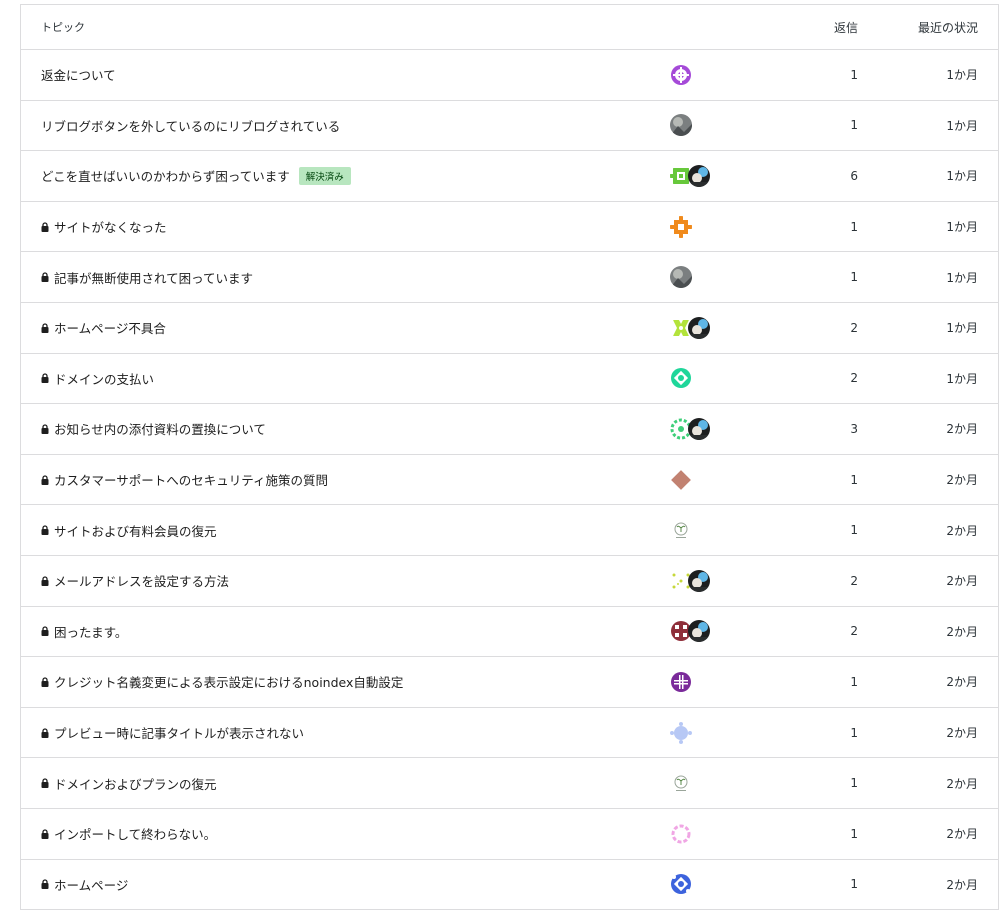 Image resolution: width=1003 pixels, height=910 pixels. What do you see at coordinates (509, 176) in the screenshot?
I see `topic-row: どこを直せばいいのかわからず困っています解決済み 61か月` at bounding box center [509, 176].